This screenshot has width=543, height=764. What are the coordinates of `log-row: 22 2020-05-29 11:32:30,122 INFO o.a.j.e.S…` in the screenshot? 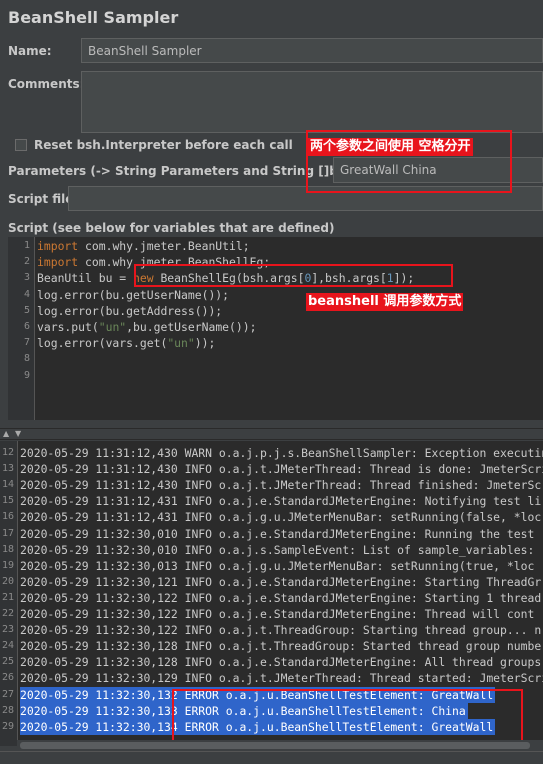 It's located at (271, 614).